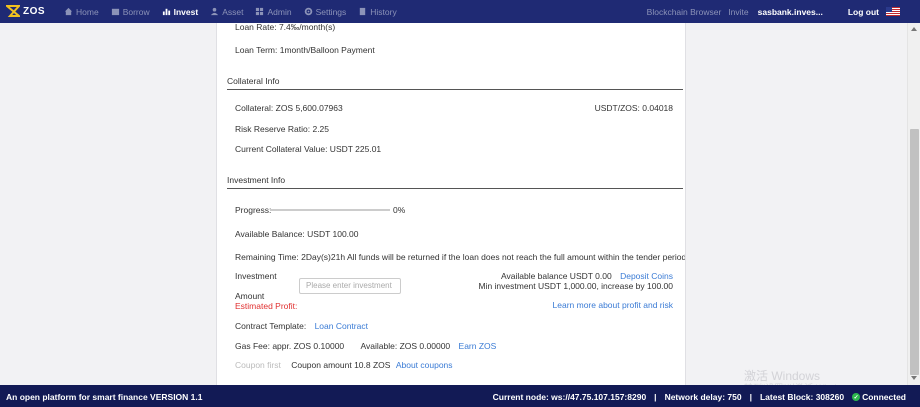 Image resolution: width=920 pixels, height=407 pixels. Describe the element at coordinates (260, 11) in the screenshot. I see `grid-icon` at that location.